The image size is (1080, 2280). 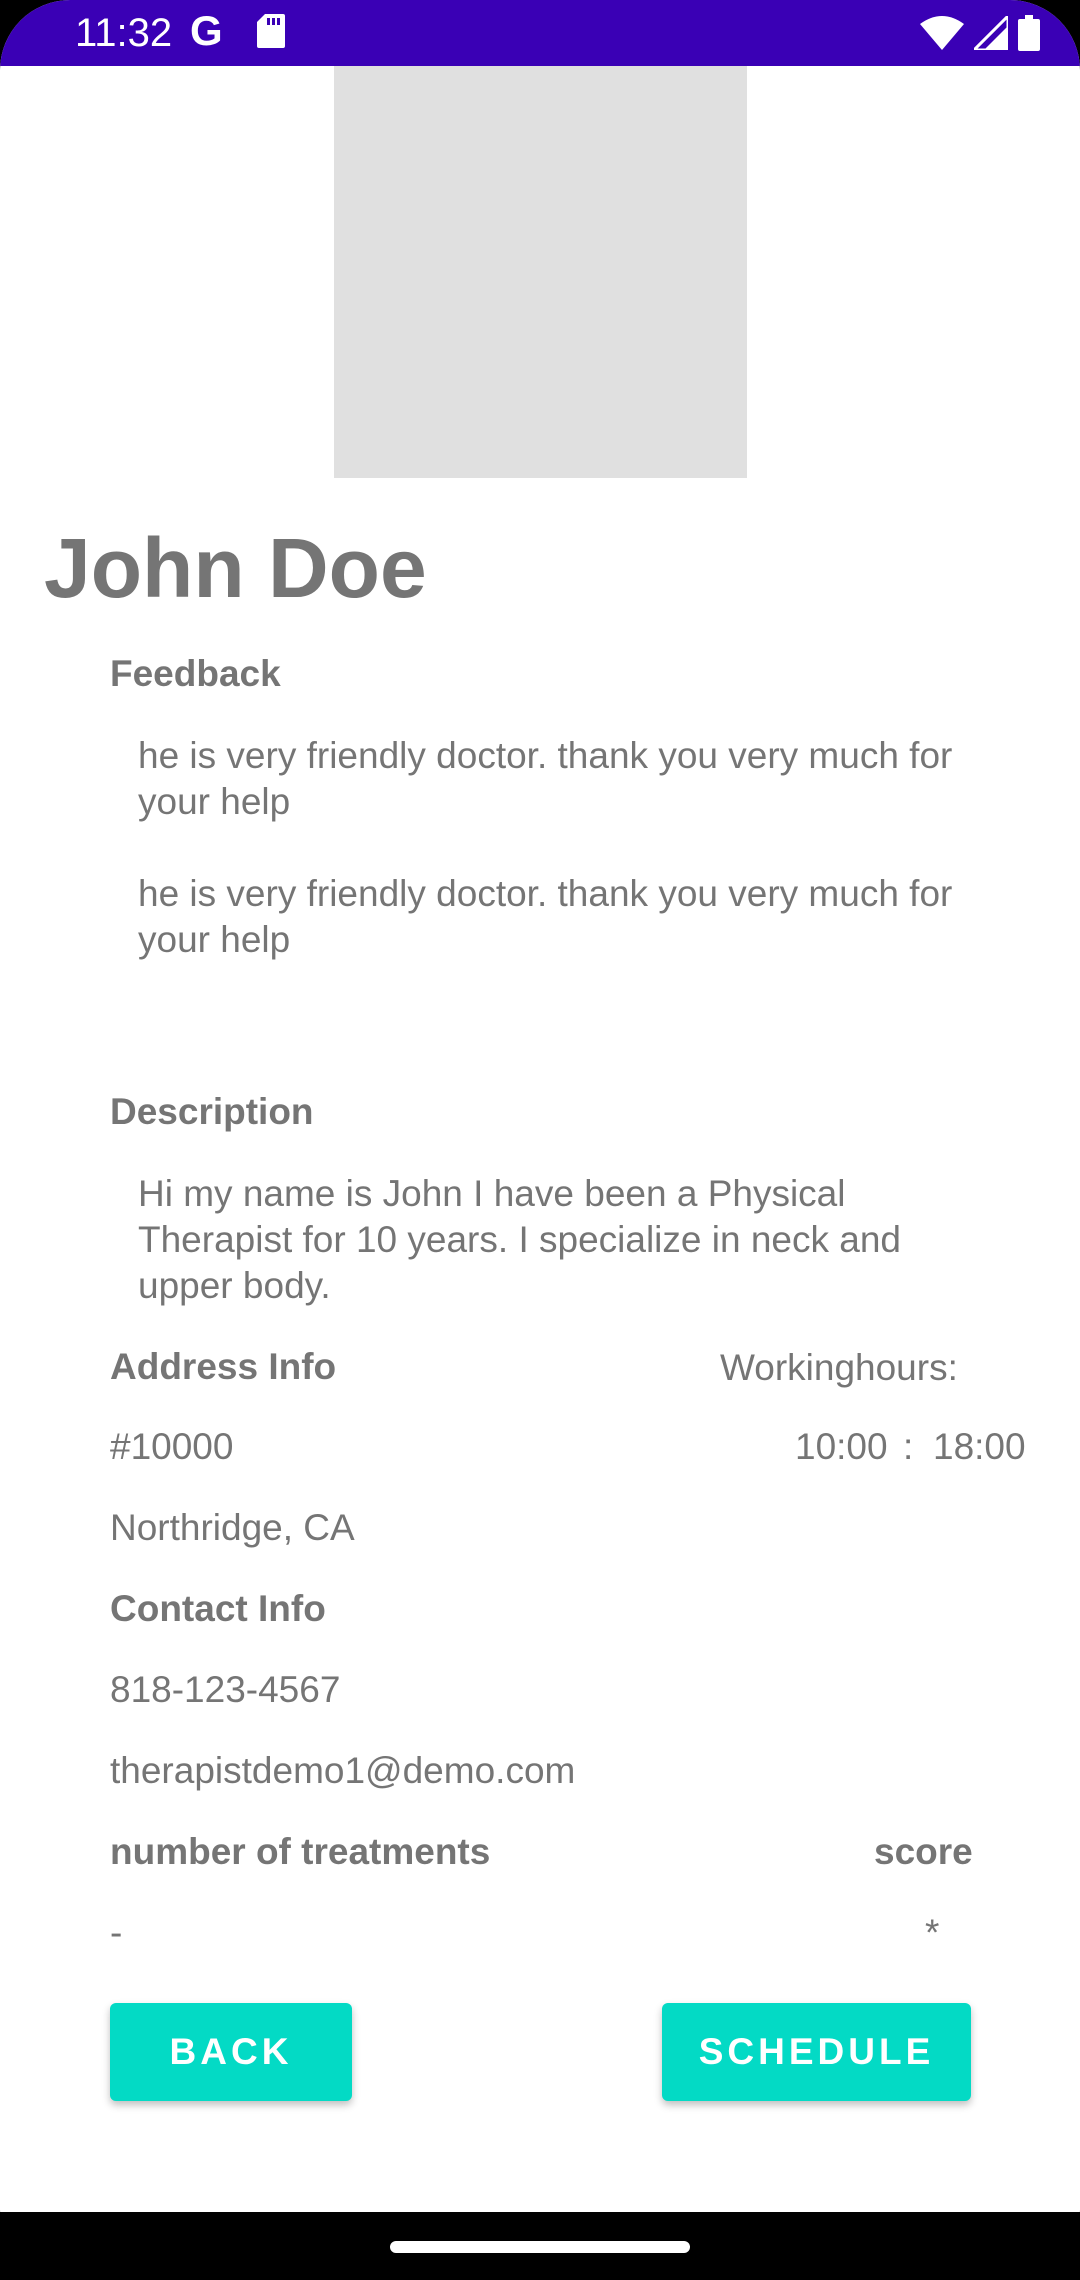 What do you see at coordinates (839, 1367) in the screenshot?
I see `working-hours-label: Workinghours:` at bounding box center [839, 1367].